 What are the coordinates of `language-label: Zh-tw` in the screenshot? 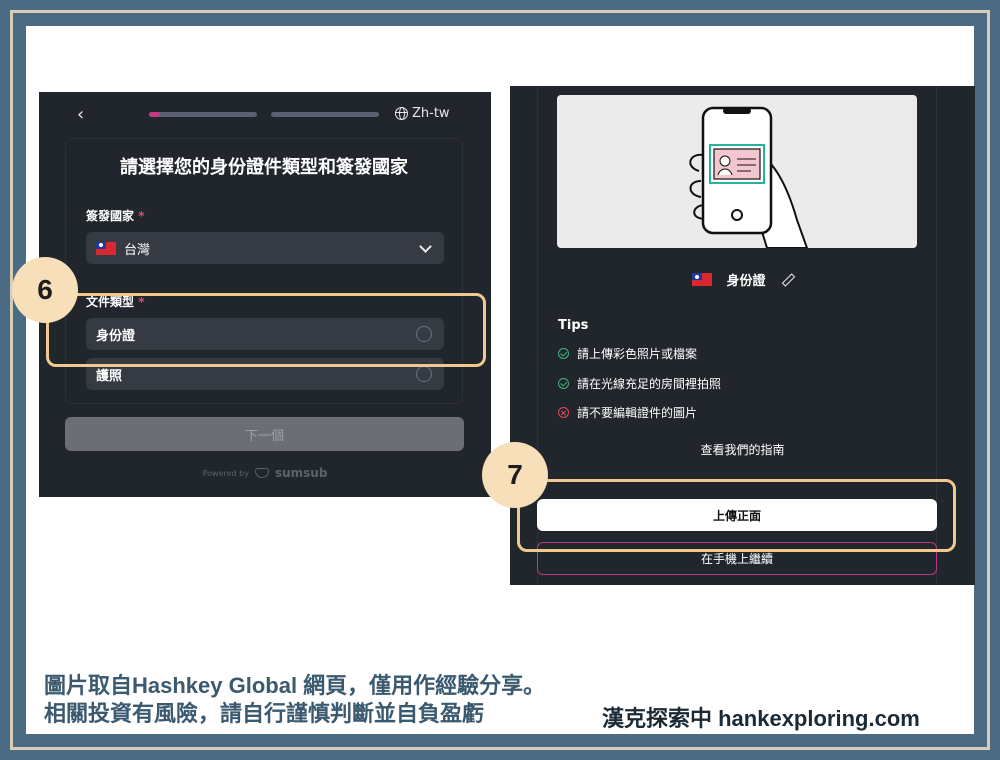 It's located at (431, 113).